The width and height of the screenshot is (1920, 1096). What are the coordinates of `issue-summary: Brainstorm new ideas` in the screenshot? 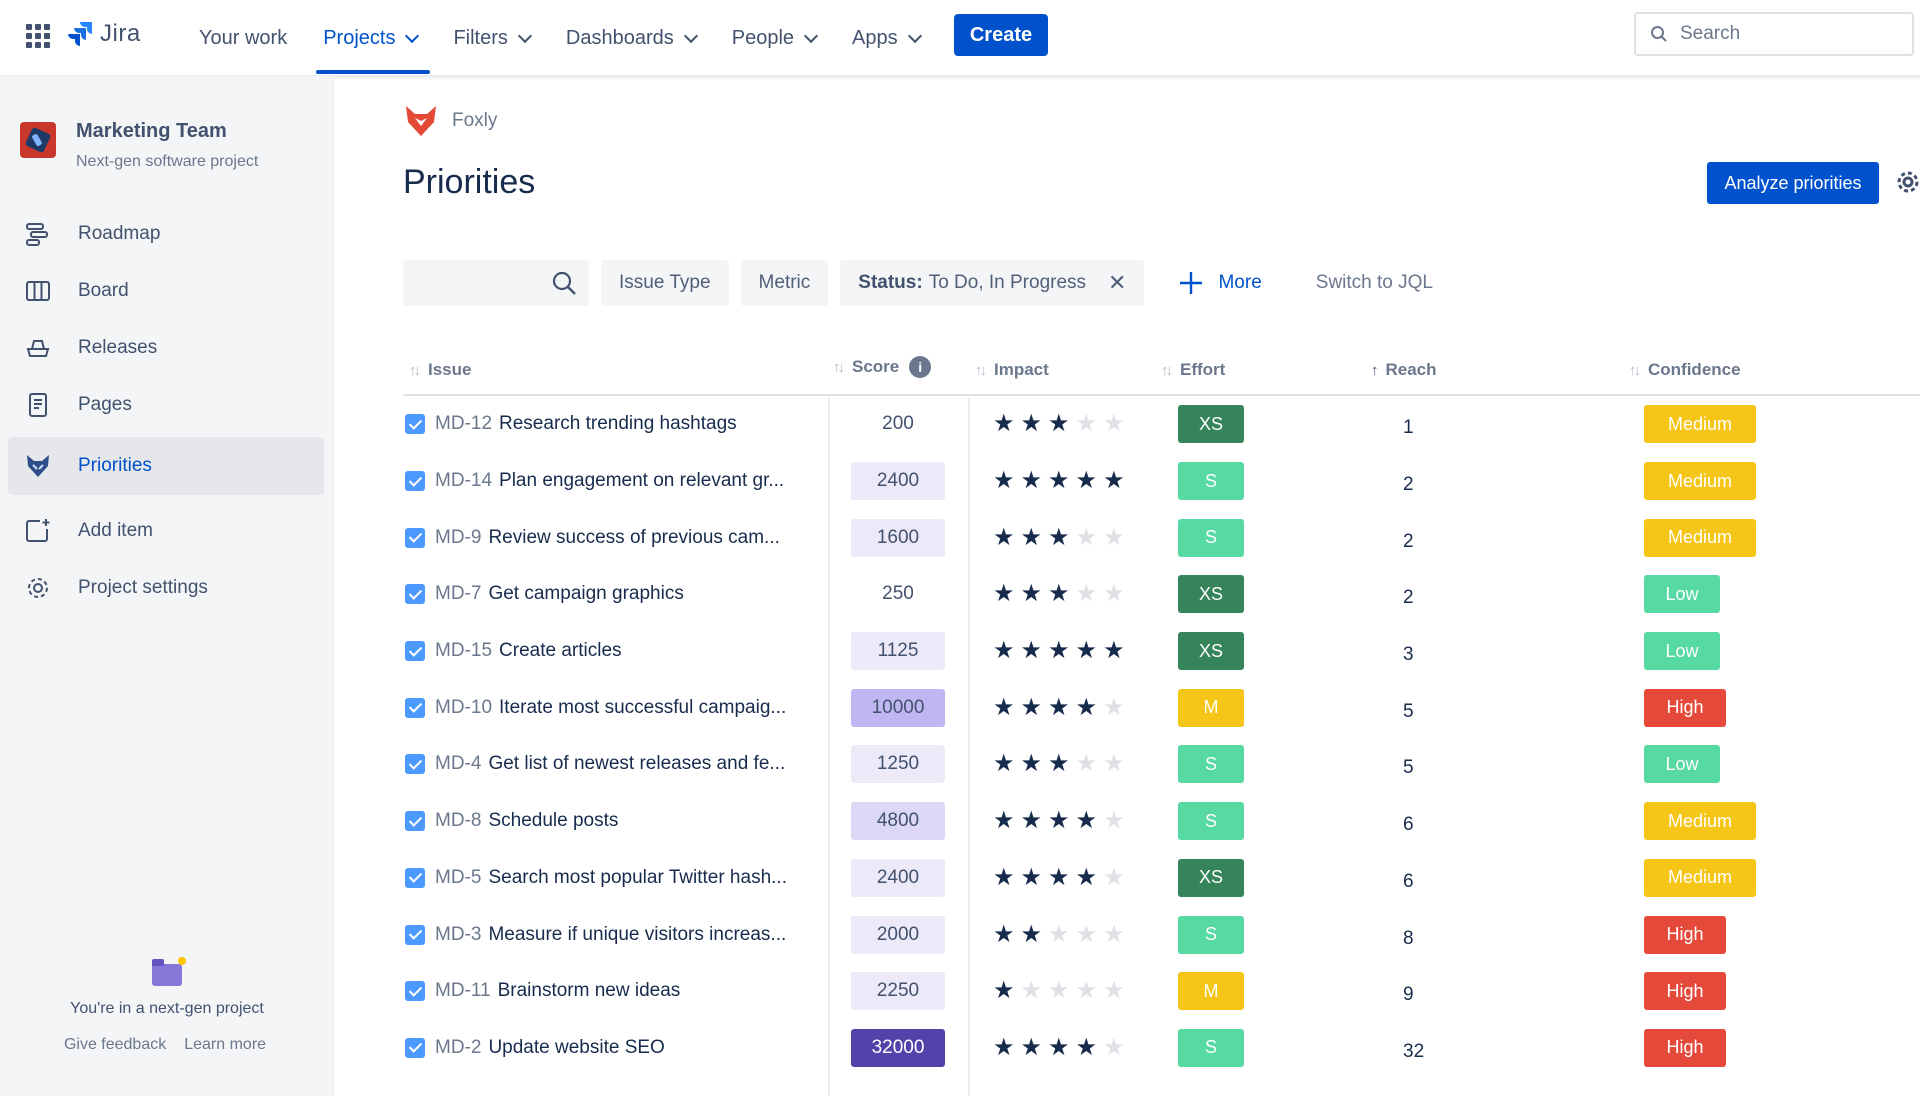 It's located at (589, 991).